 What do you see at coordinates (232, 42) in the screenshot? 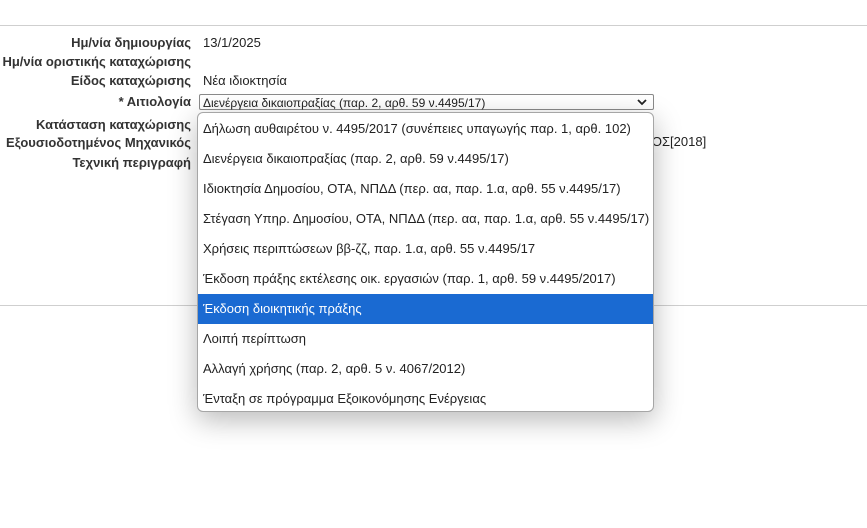
I see `value-creation-date: 13/1/2025` at bounding box center [232, 42].